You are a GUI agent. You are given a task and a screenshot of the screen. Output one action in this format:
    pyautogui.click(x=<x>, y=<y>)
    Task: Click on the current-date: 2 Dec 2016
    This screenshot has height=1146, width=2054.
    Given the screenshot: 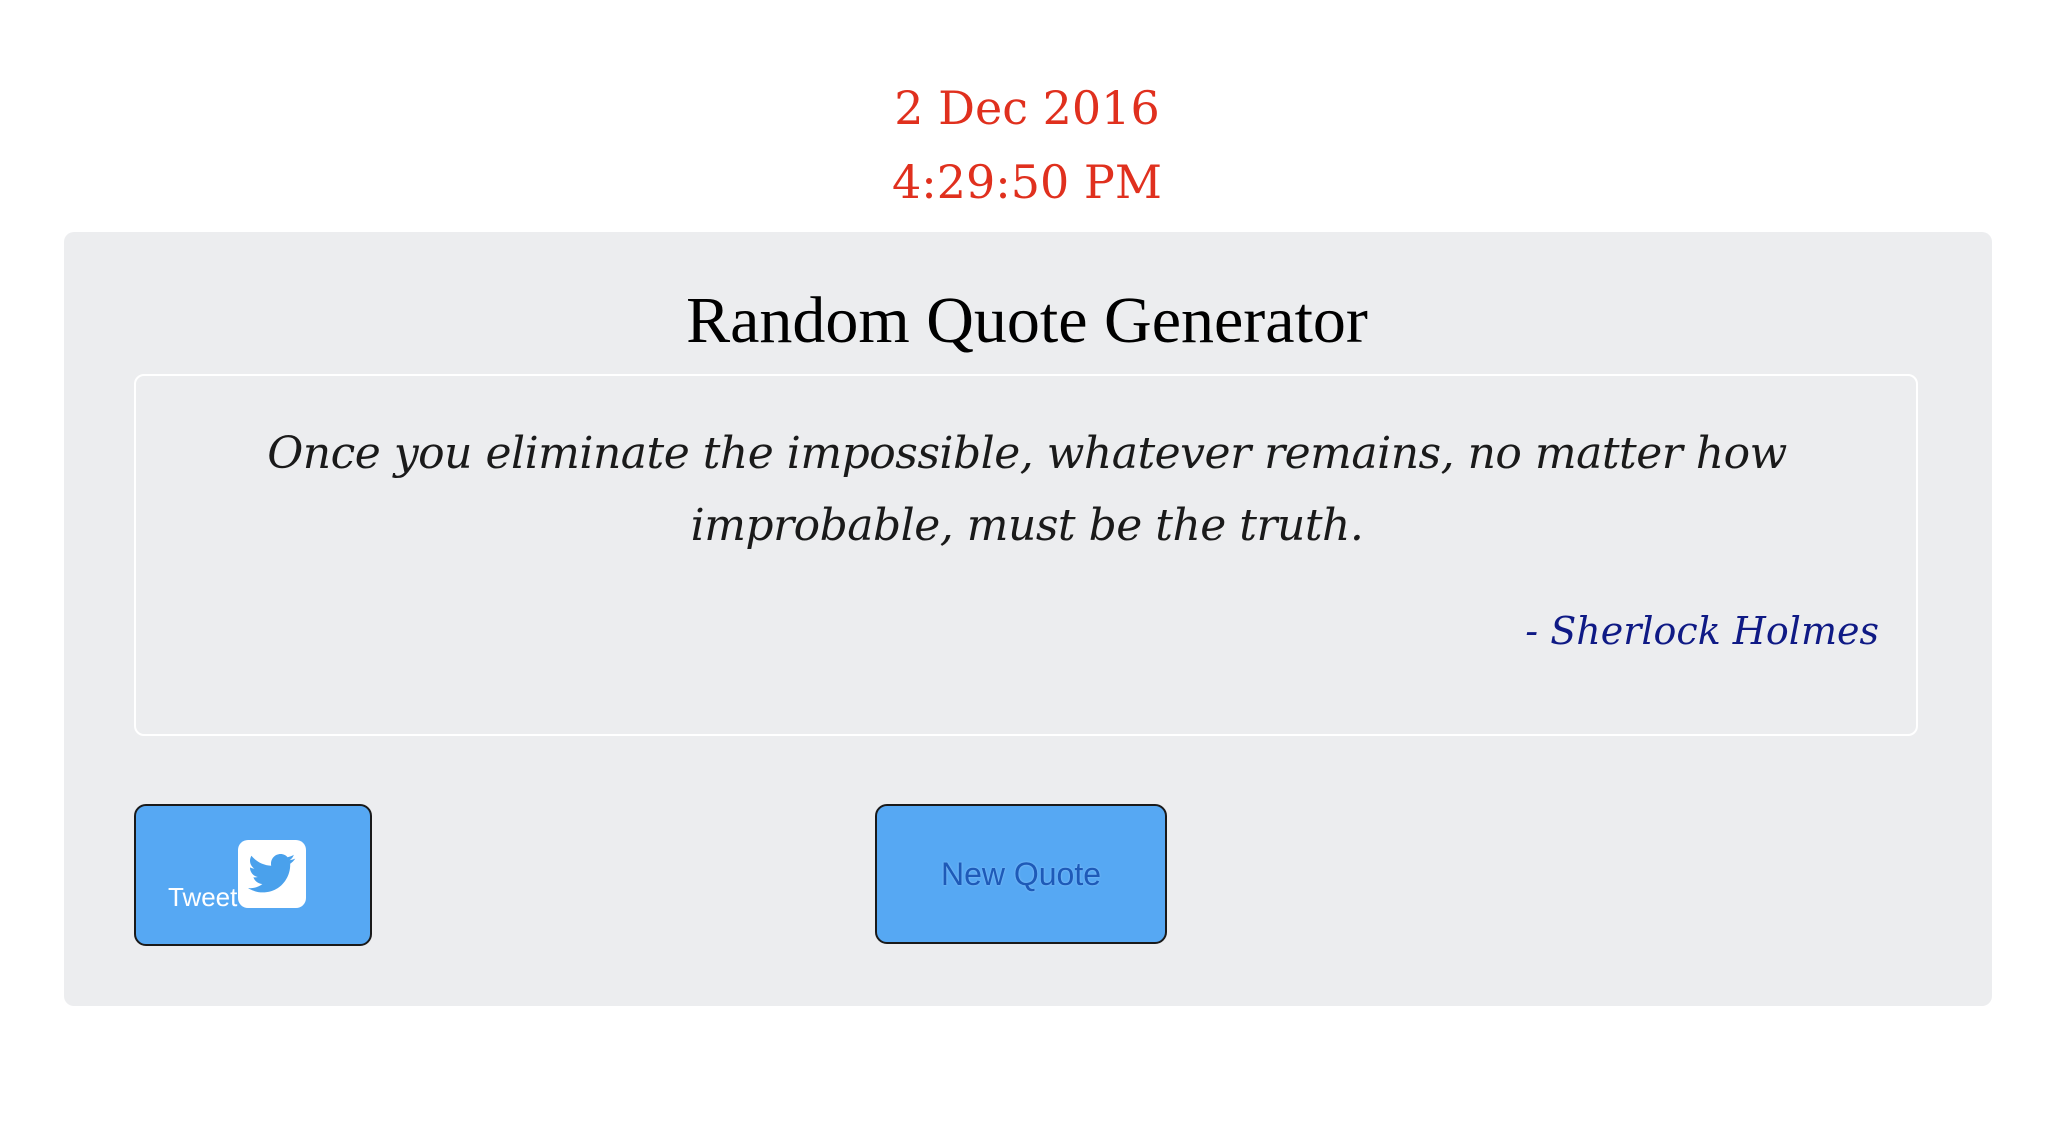 What is the action you would take?
    pyautogui.click(x=1027, y=108)
    